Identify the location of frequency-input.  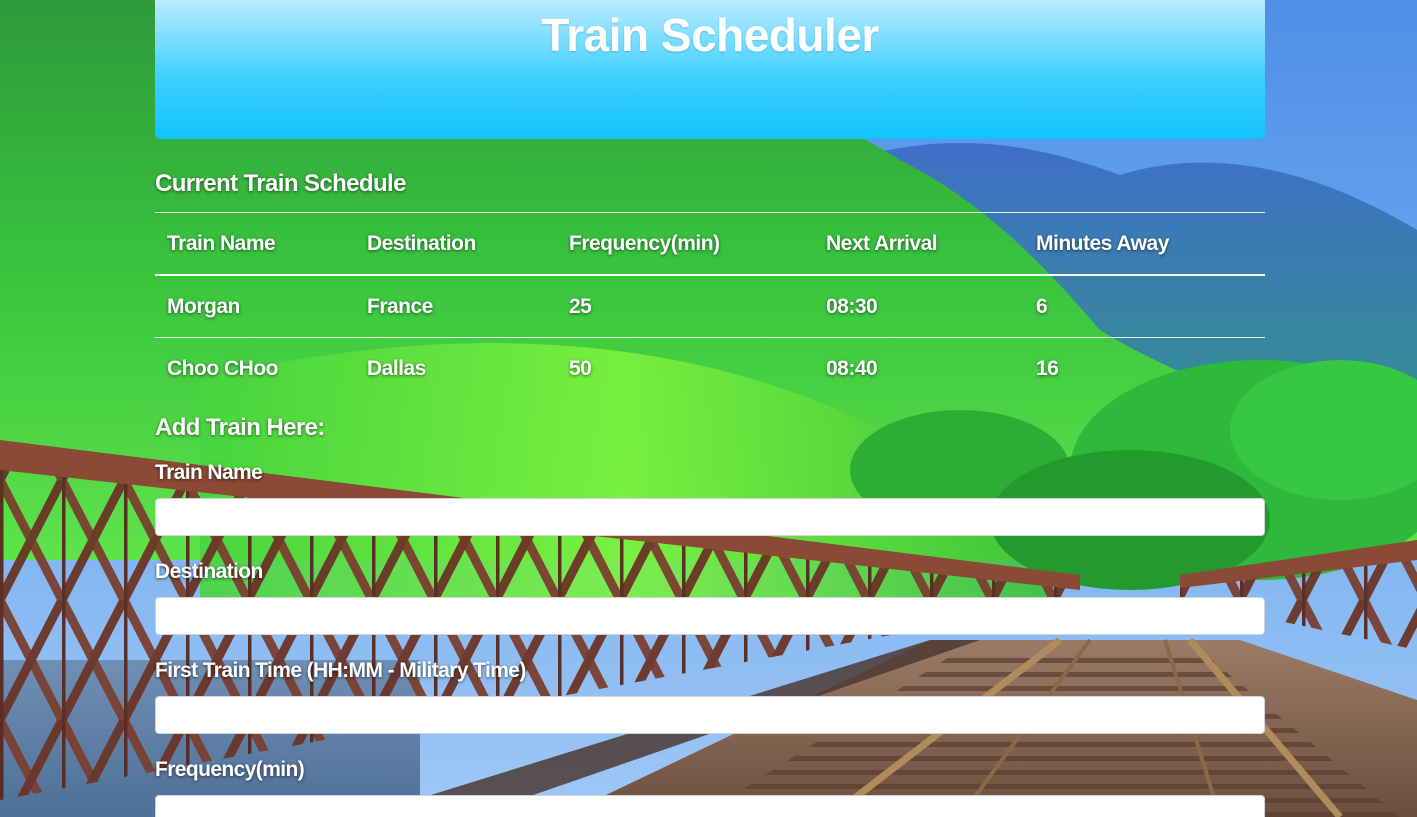
(710, 806).